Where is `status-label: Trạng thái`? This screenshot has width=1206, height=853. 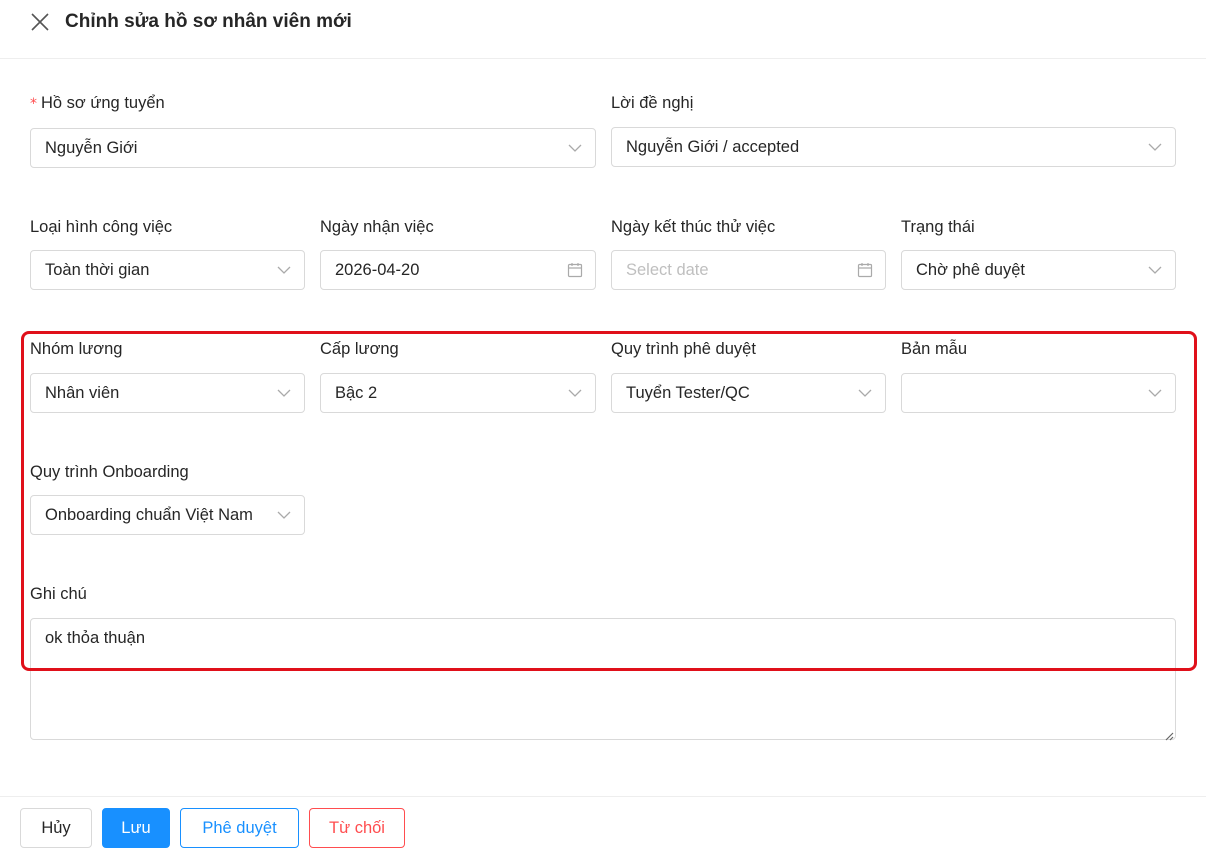 status-label: Trạng thái is located at coordinates (938, 227).